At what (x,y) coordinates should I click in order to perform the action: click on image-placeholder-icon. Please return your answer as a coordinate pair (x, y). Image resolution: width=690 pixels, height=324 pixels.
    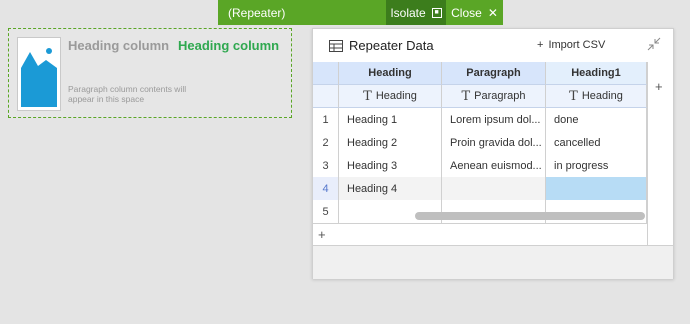
    Looking at the image, I should click on (39, 74).